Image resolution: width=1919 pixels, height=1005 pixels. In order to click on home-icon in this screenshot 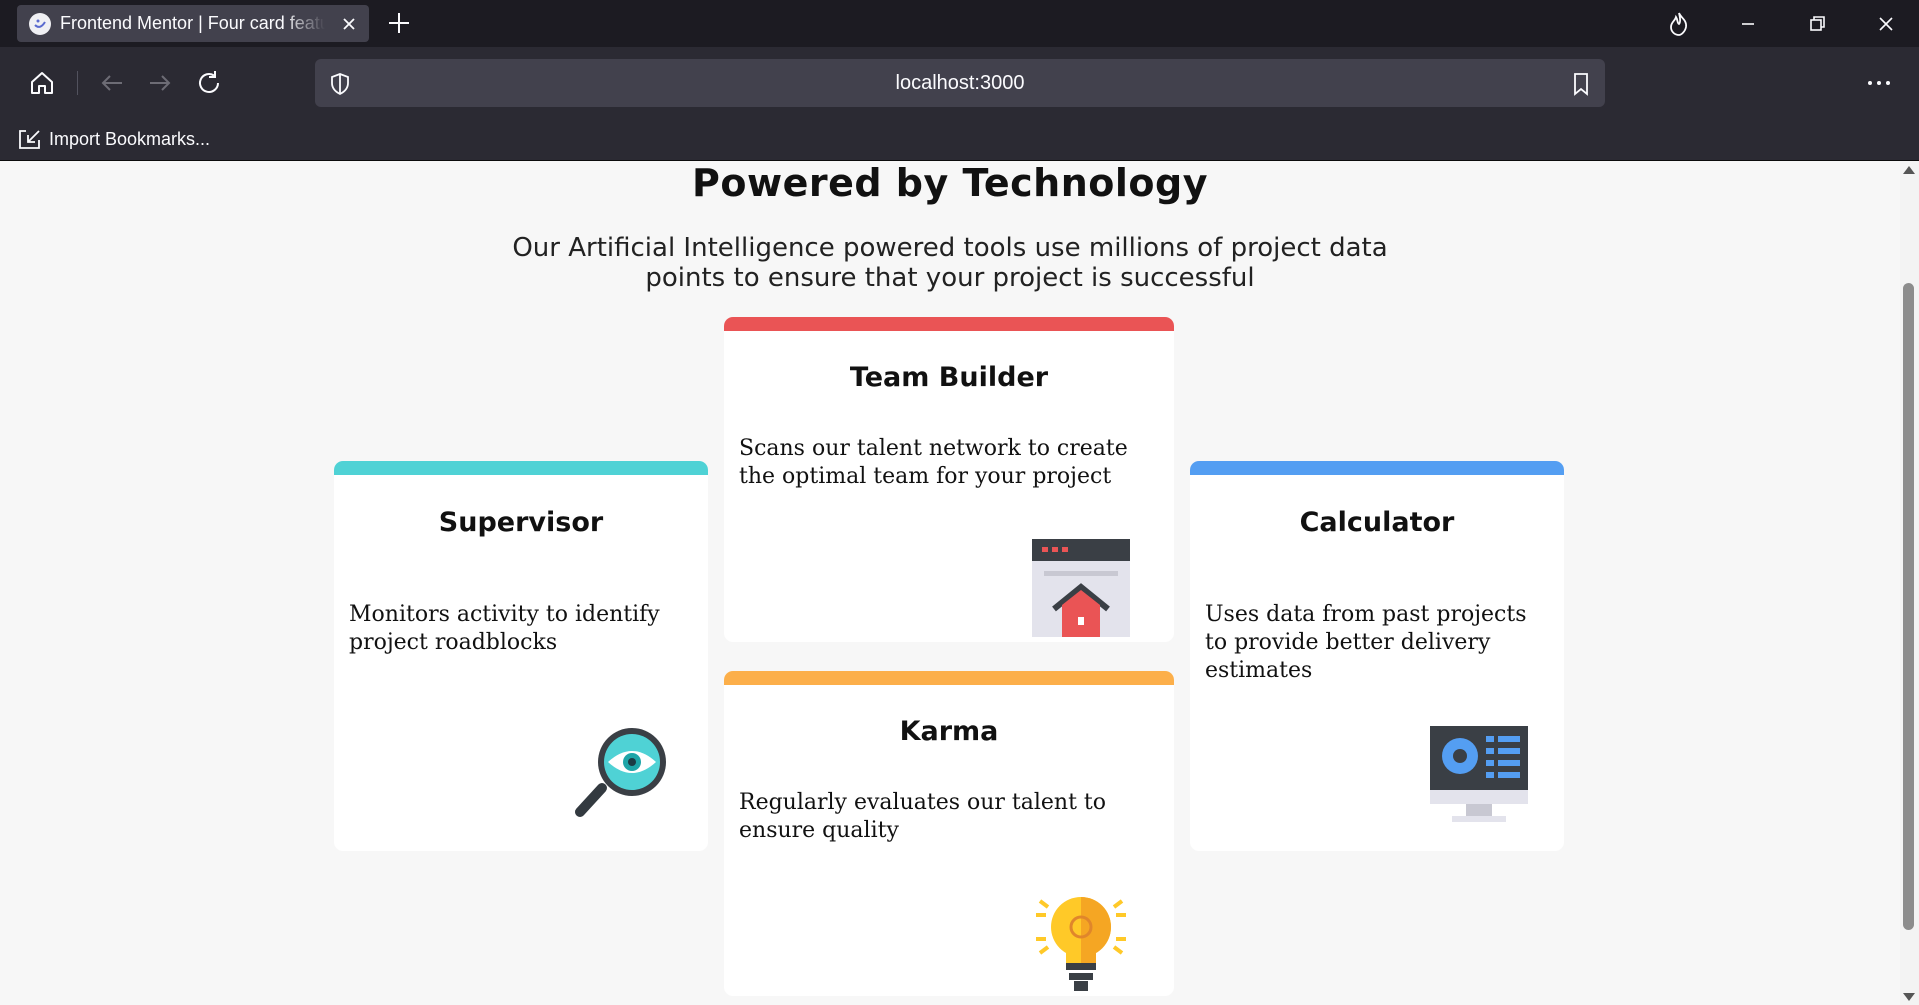, I will do `click(42, 83)`.